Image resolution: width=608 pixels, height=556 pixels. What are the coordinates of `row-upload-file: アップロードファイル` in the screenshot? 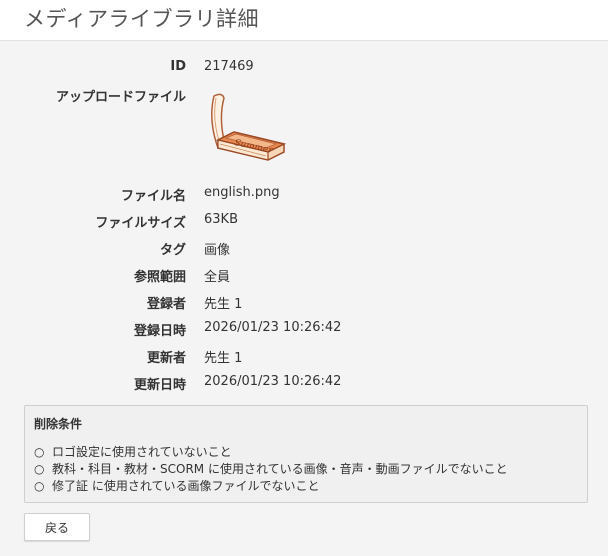 It's located at (304, 96).